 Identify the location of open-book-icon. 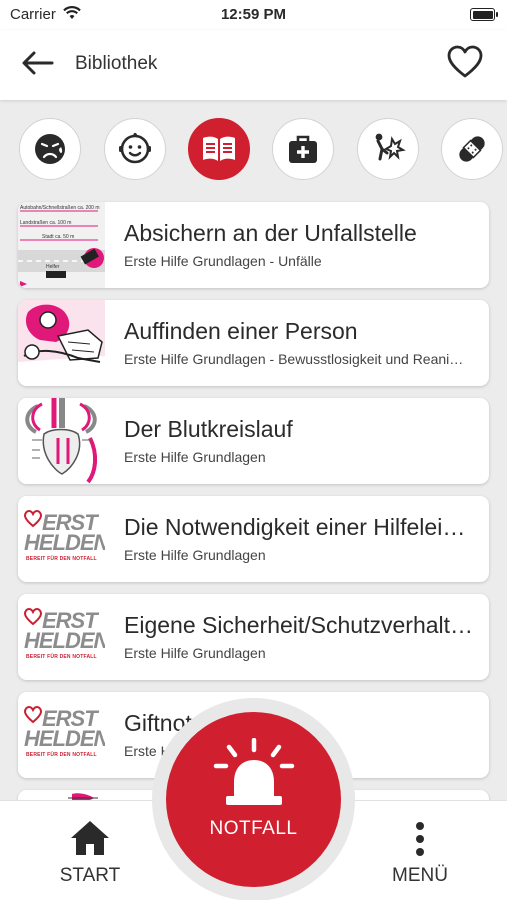
(219, 148).